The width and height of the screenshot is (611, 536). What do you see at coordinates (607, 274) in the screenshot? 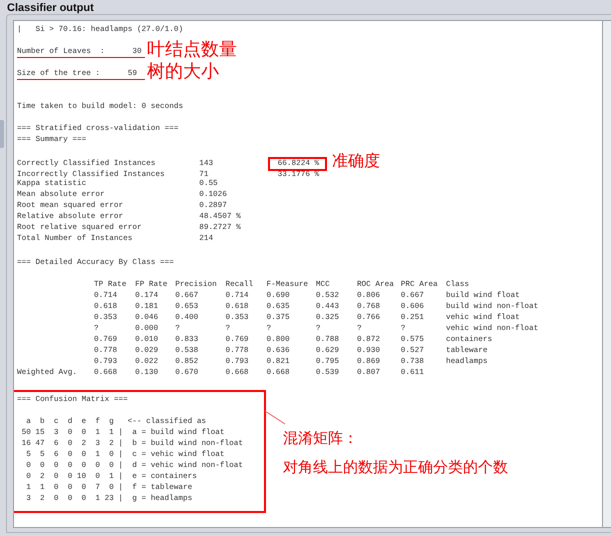
I see `scrollbar` at bounding box center [607, 274].